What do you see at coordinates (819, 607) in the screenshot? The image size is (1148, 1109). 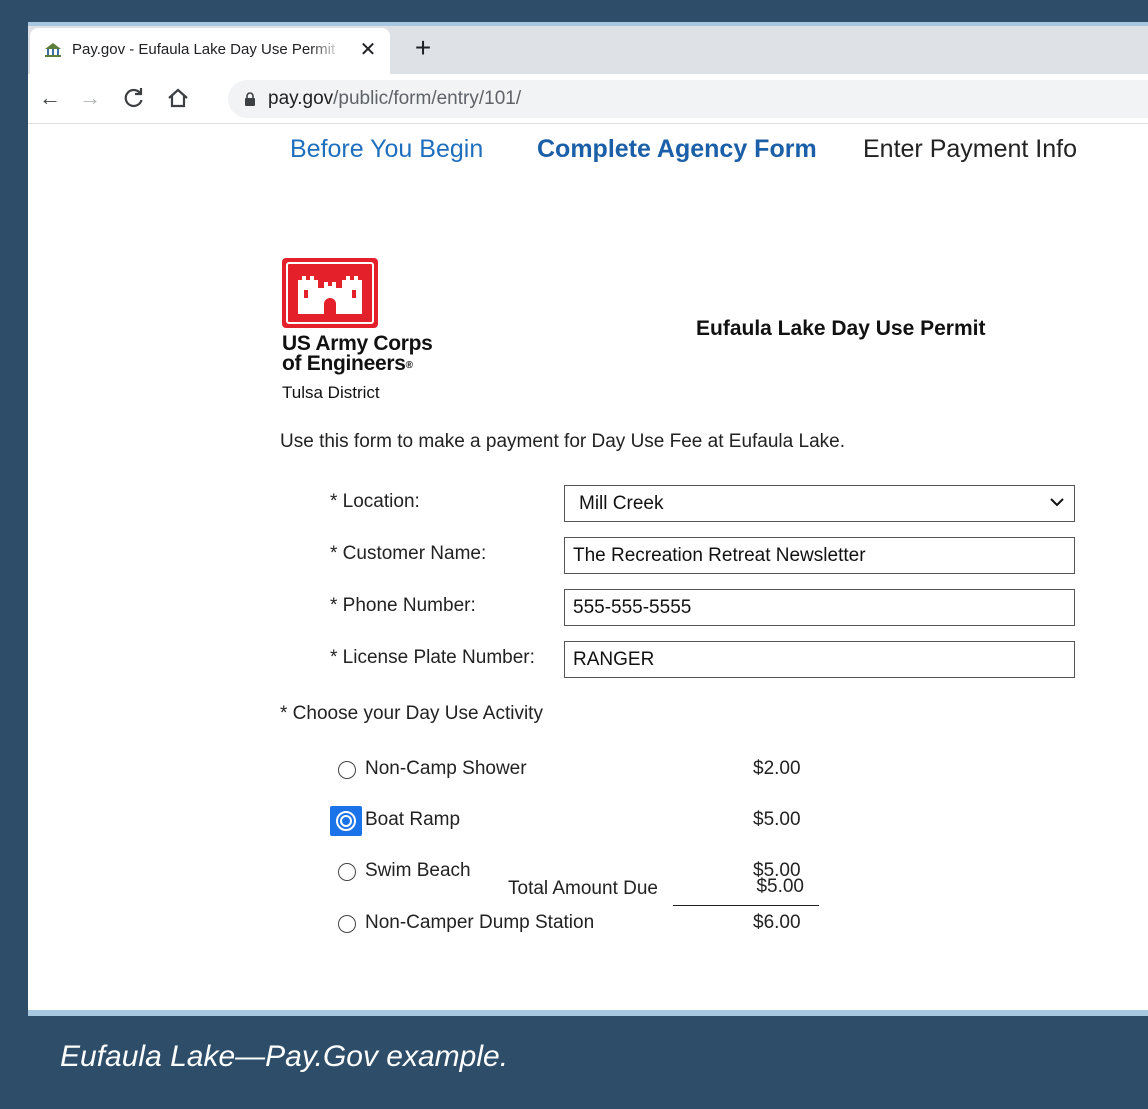 I see `phone-number-input: 555-555-5555` at bounding box center [819, 607].